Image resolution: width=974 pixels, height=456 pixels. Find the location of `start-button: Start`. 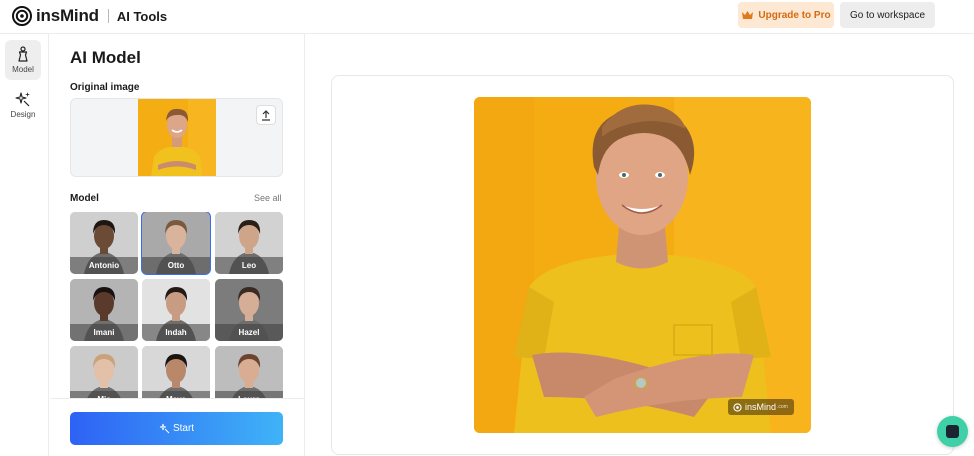

start-button: Start is located at coordinates (176, 428).